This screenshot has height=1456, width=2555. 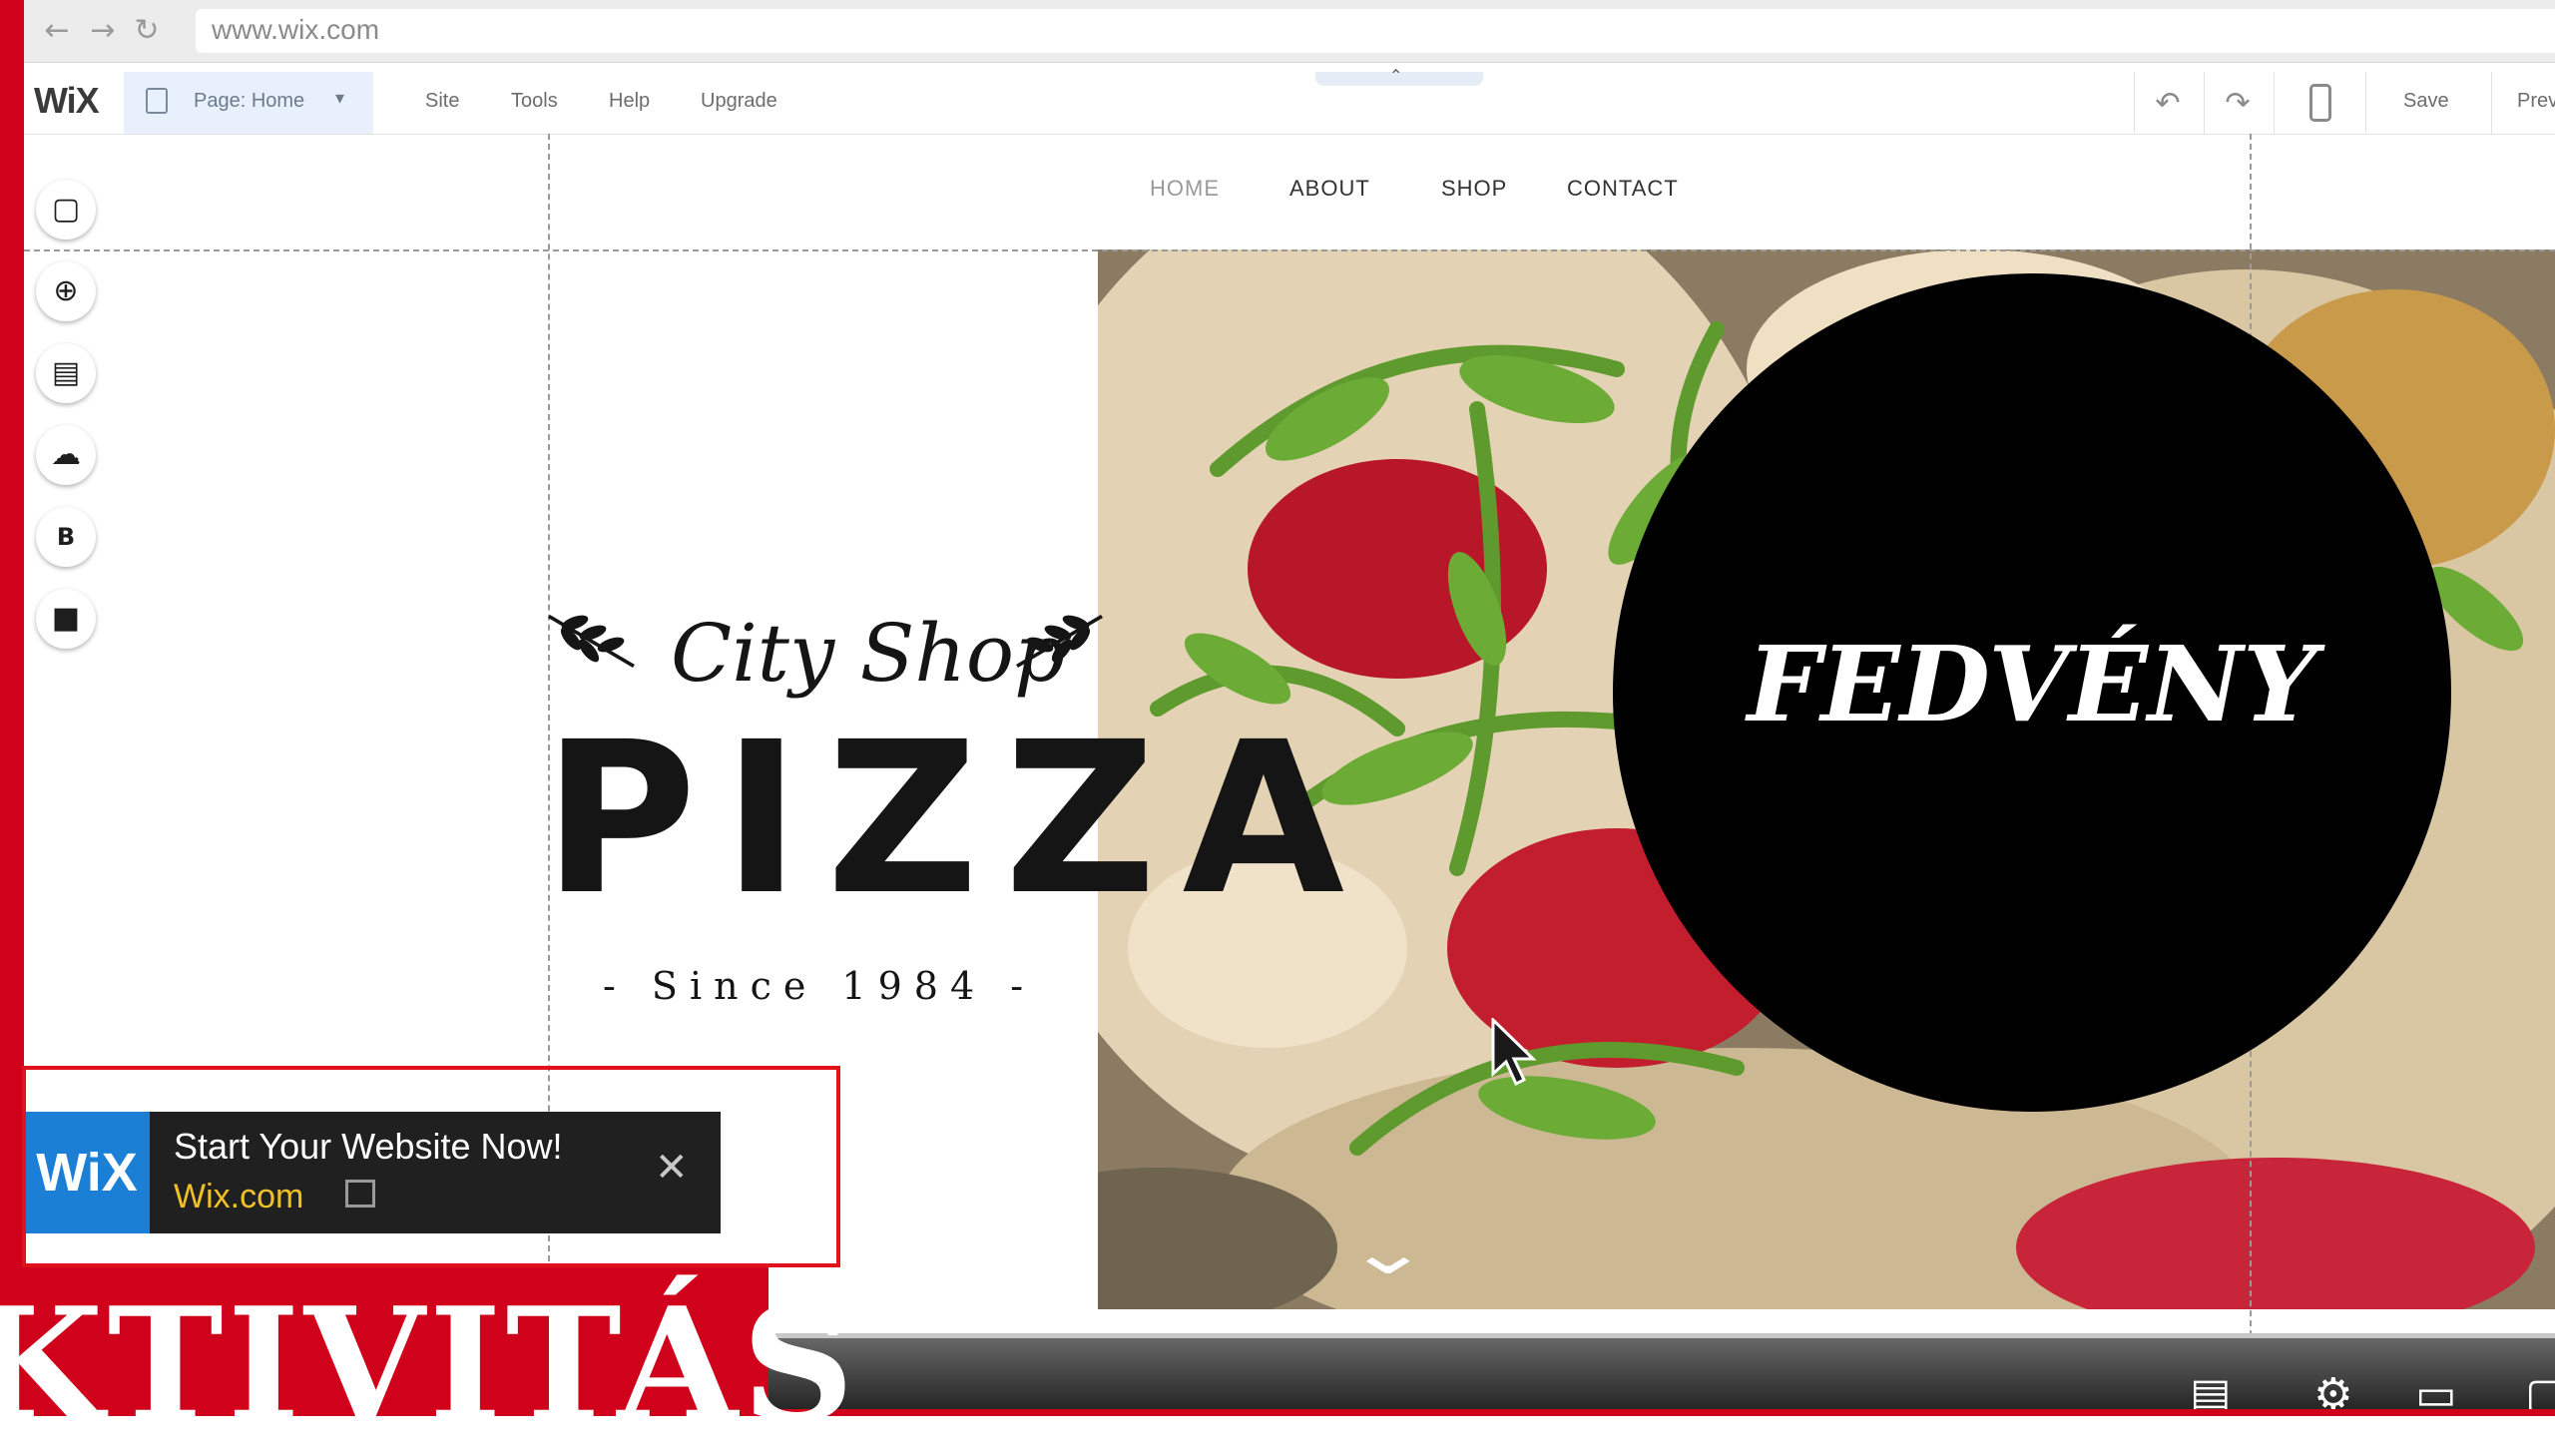 I want to click on logo-since-text: - Since 1984 -, so click(x=819, y=986).